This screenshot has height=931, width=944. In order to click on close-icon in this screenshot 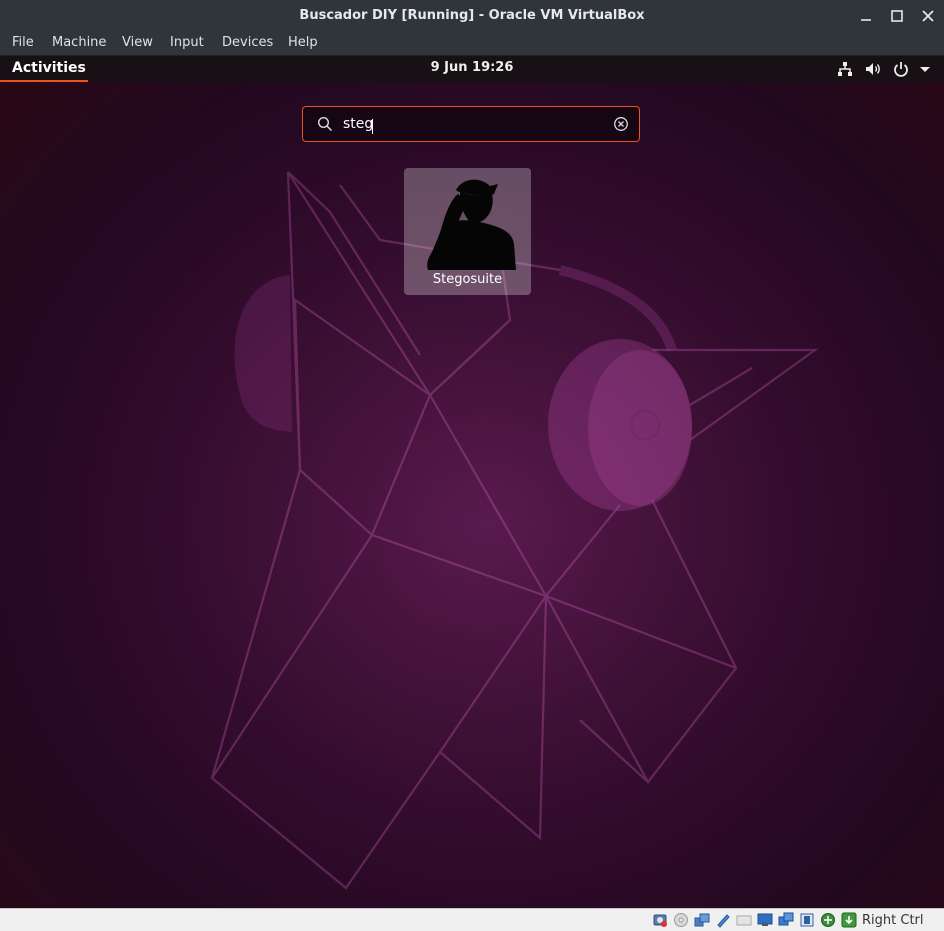, I will do `click(928, 16)`.